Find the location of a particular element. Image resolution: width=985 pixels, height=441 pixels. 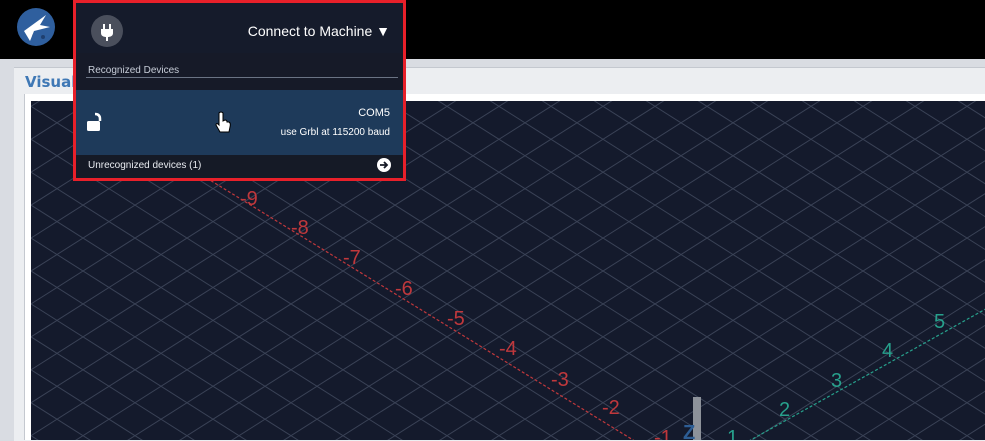

connect-to-machine-button: Connect to Machine ▼ is located at coordinates (319, 31).